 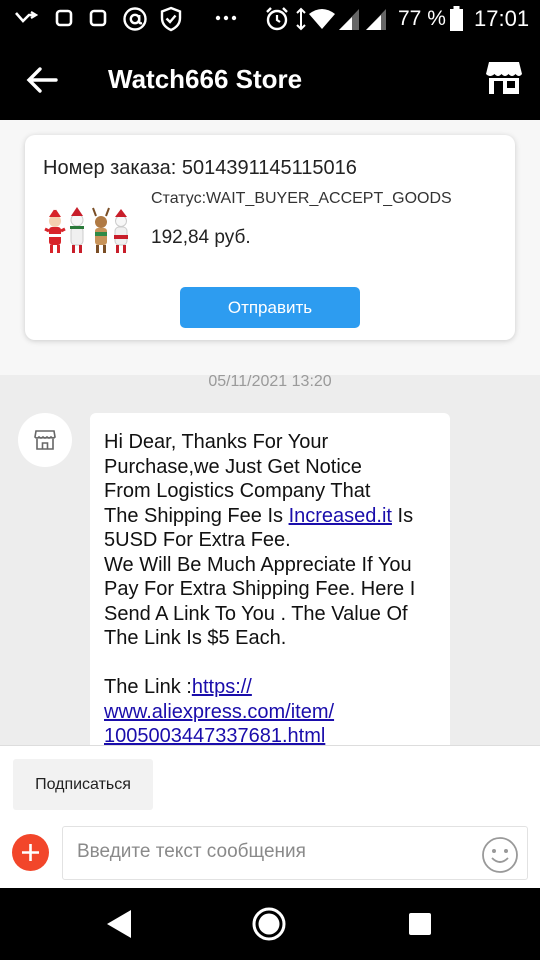 I want to click on app-header: Watch666 Store, so click(x=270, y=79).